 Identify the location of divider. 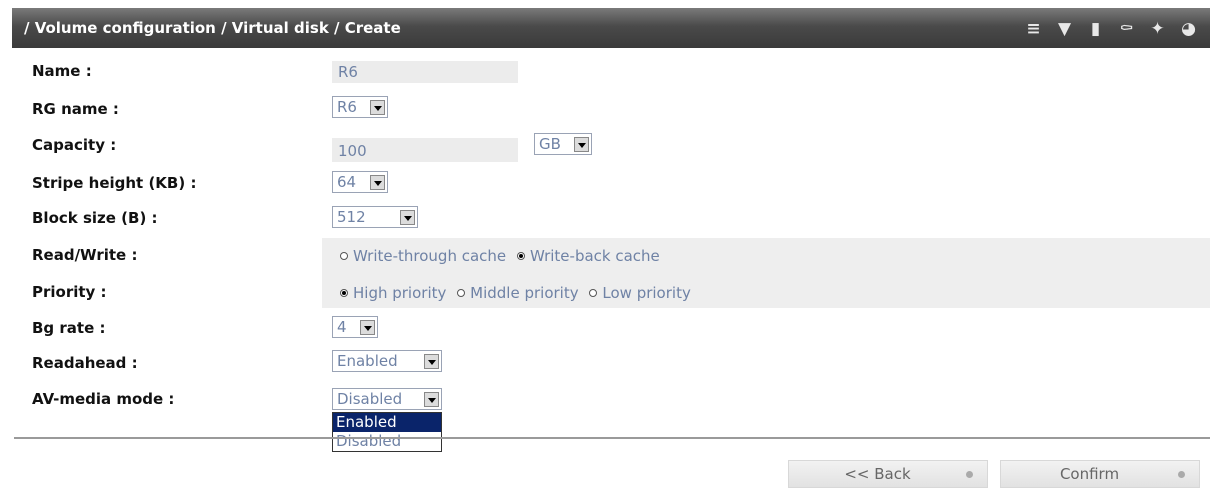
(612, 438).